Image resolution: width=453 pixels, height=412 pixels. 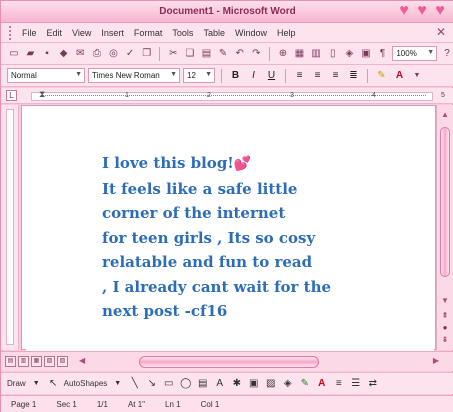 What do you see at coordinates (81, 33) in the screenshot?
I see `menu-view: View` at bounding box center [81, 33].